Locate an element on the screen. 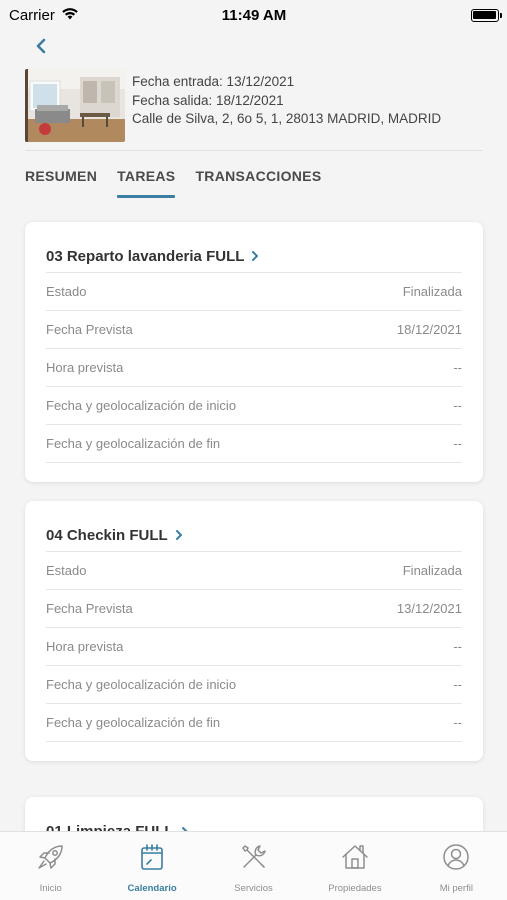 The height and width of the screenshot is (900, 507). tabbar-label: Propiedades is located at coordinates (355, 888).